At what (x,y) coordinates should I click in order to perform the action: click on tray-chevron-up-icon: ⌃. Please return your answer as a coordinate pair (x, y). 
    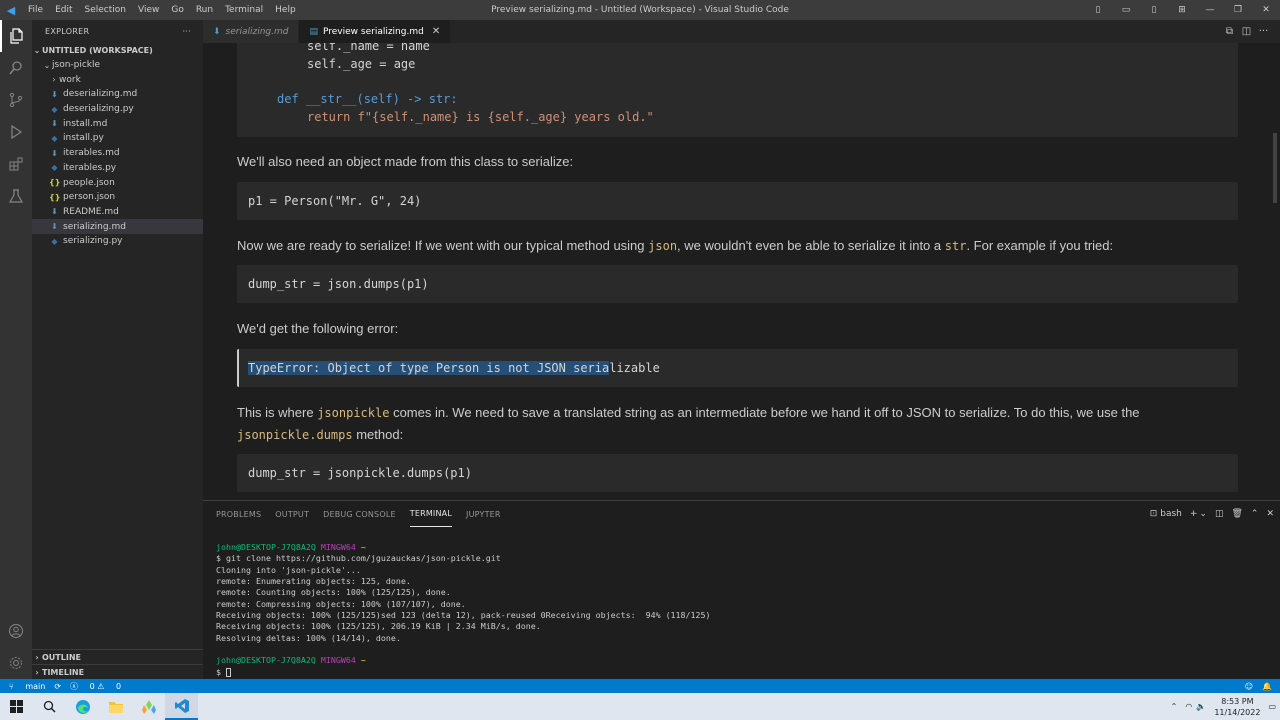
    Looking at the image, I should click on (1174, 706).